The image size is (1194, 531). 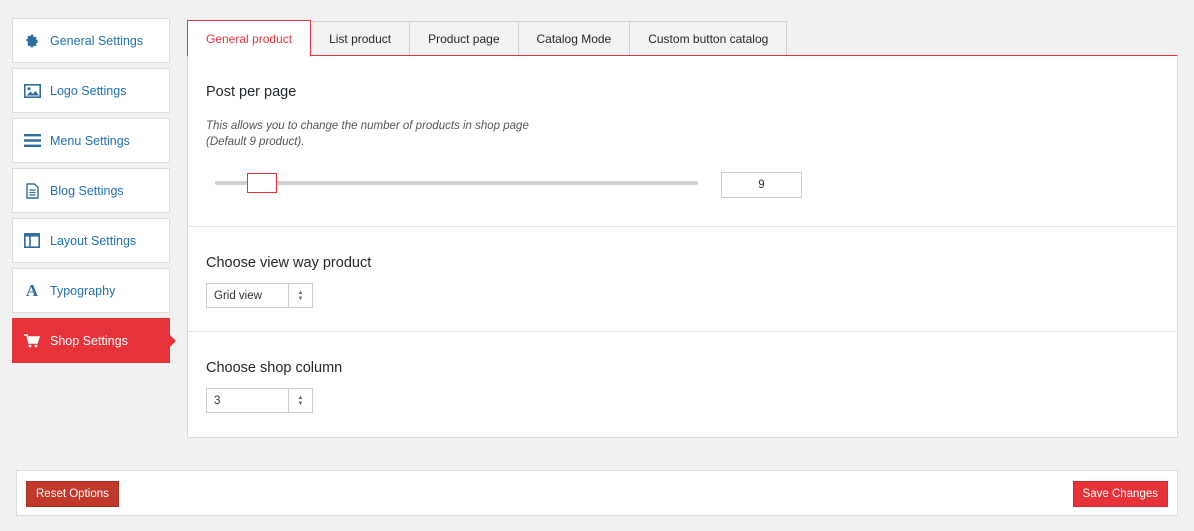 What do you see at coordinates (32, 341) in the screenshot?
I see `cart-icon` at bounding box center [32, 341].